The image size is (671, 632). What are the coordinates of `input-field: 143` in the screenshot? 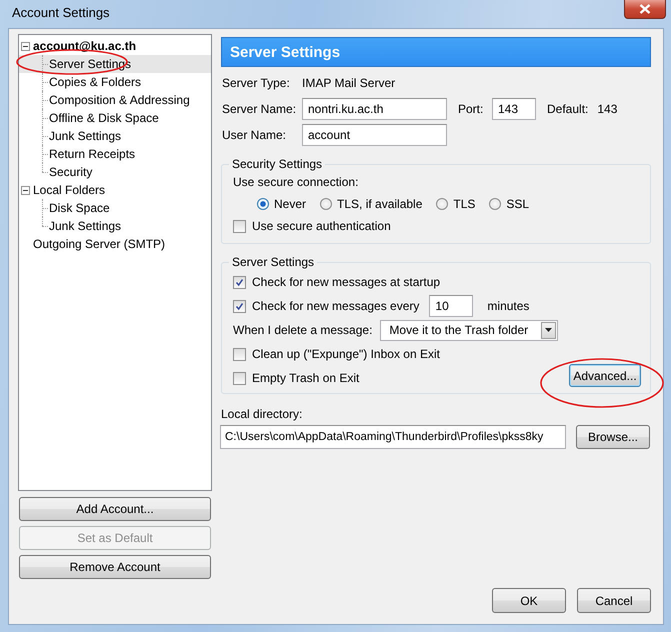 It's located at (514, 109).